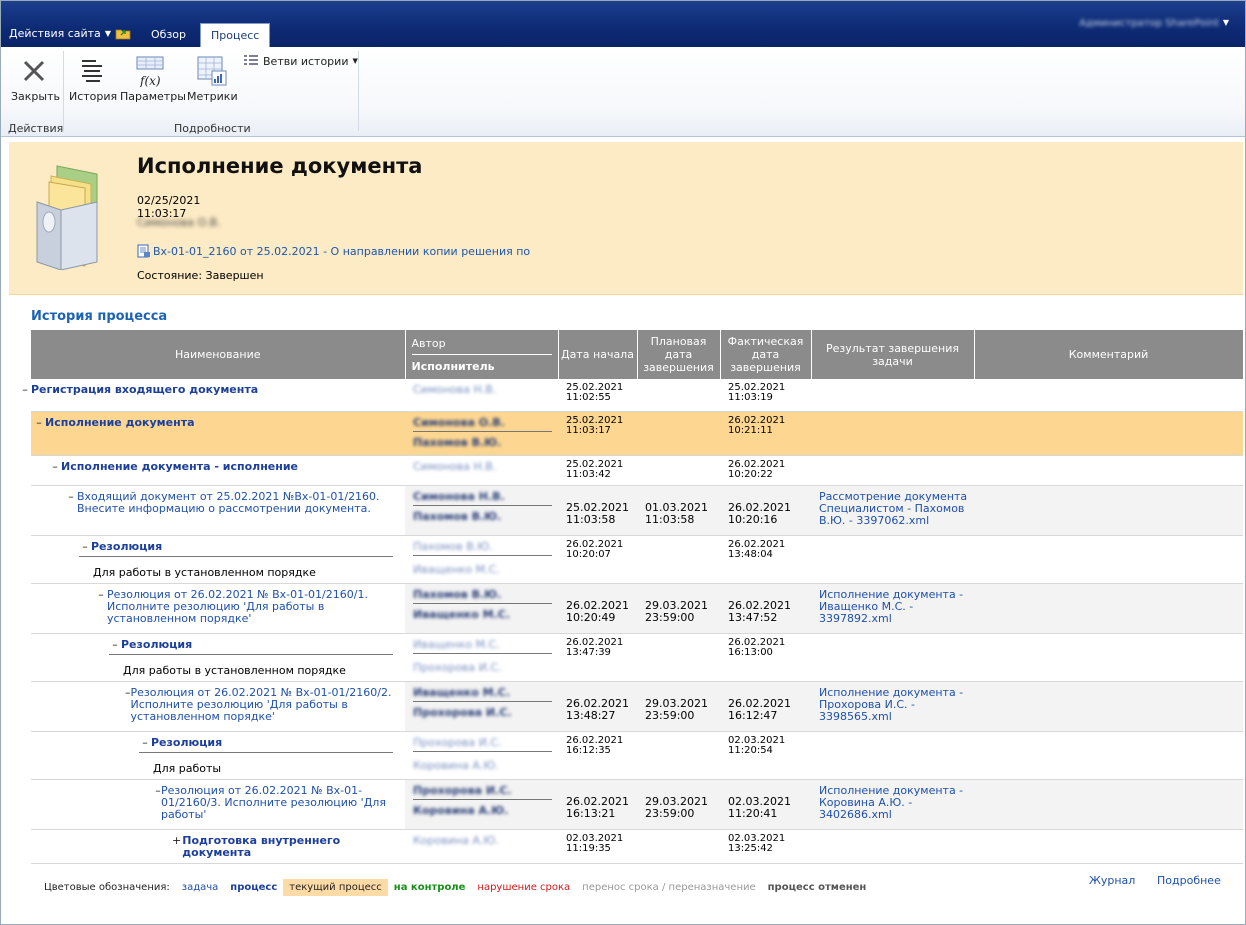  What do you see at coordinates (93, 79) in the screenshot?
I see `history-button: История` at bounding box center [93, 79].